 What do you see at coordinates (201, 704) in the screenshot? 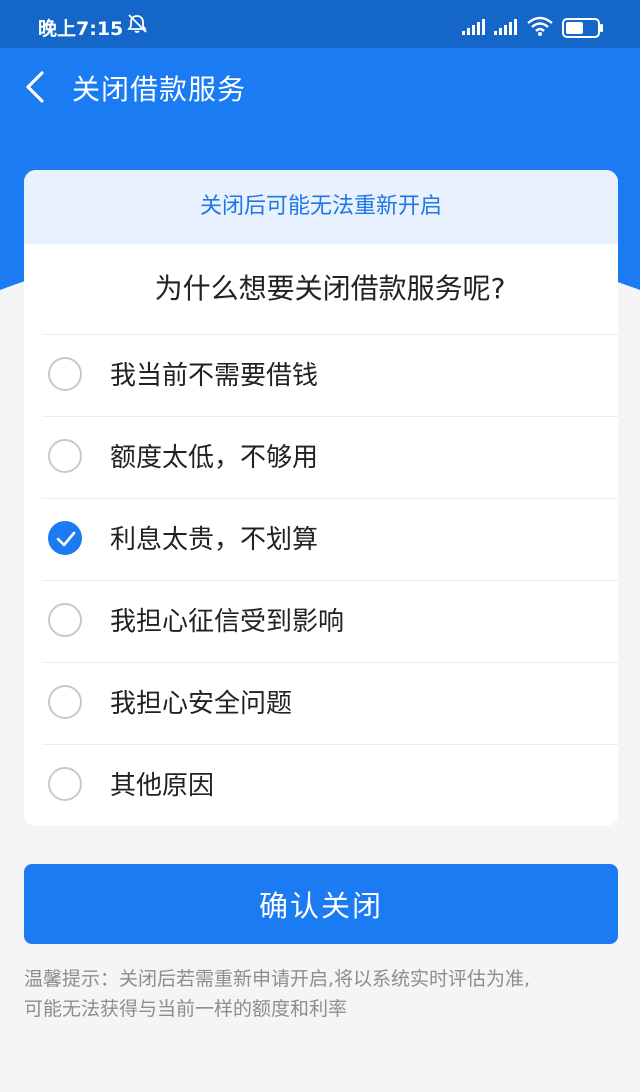
I see `reason-option-label: 我担心安全问题` at bounding box center [201, 704].